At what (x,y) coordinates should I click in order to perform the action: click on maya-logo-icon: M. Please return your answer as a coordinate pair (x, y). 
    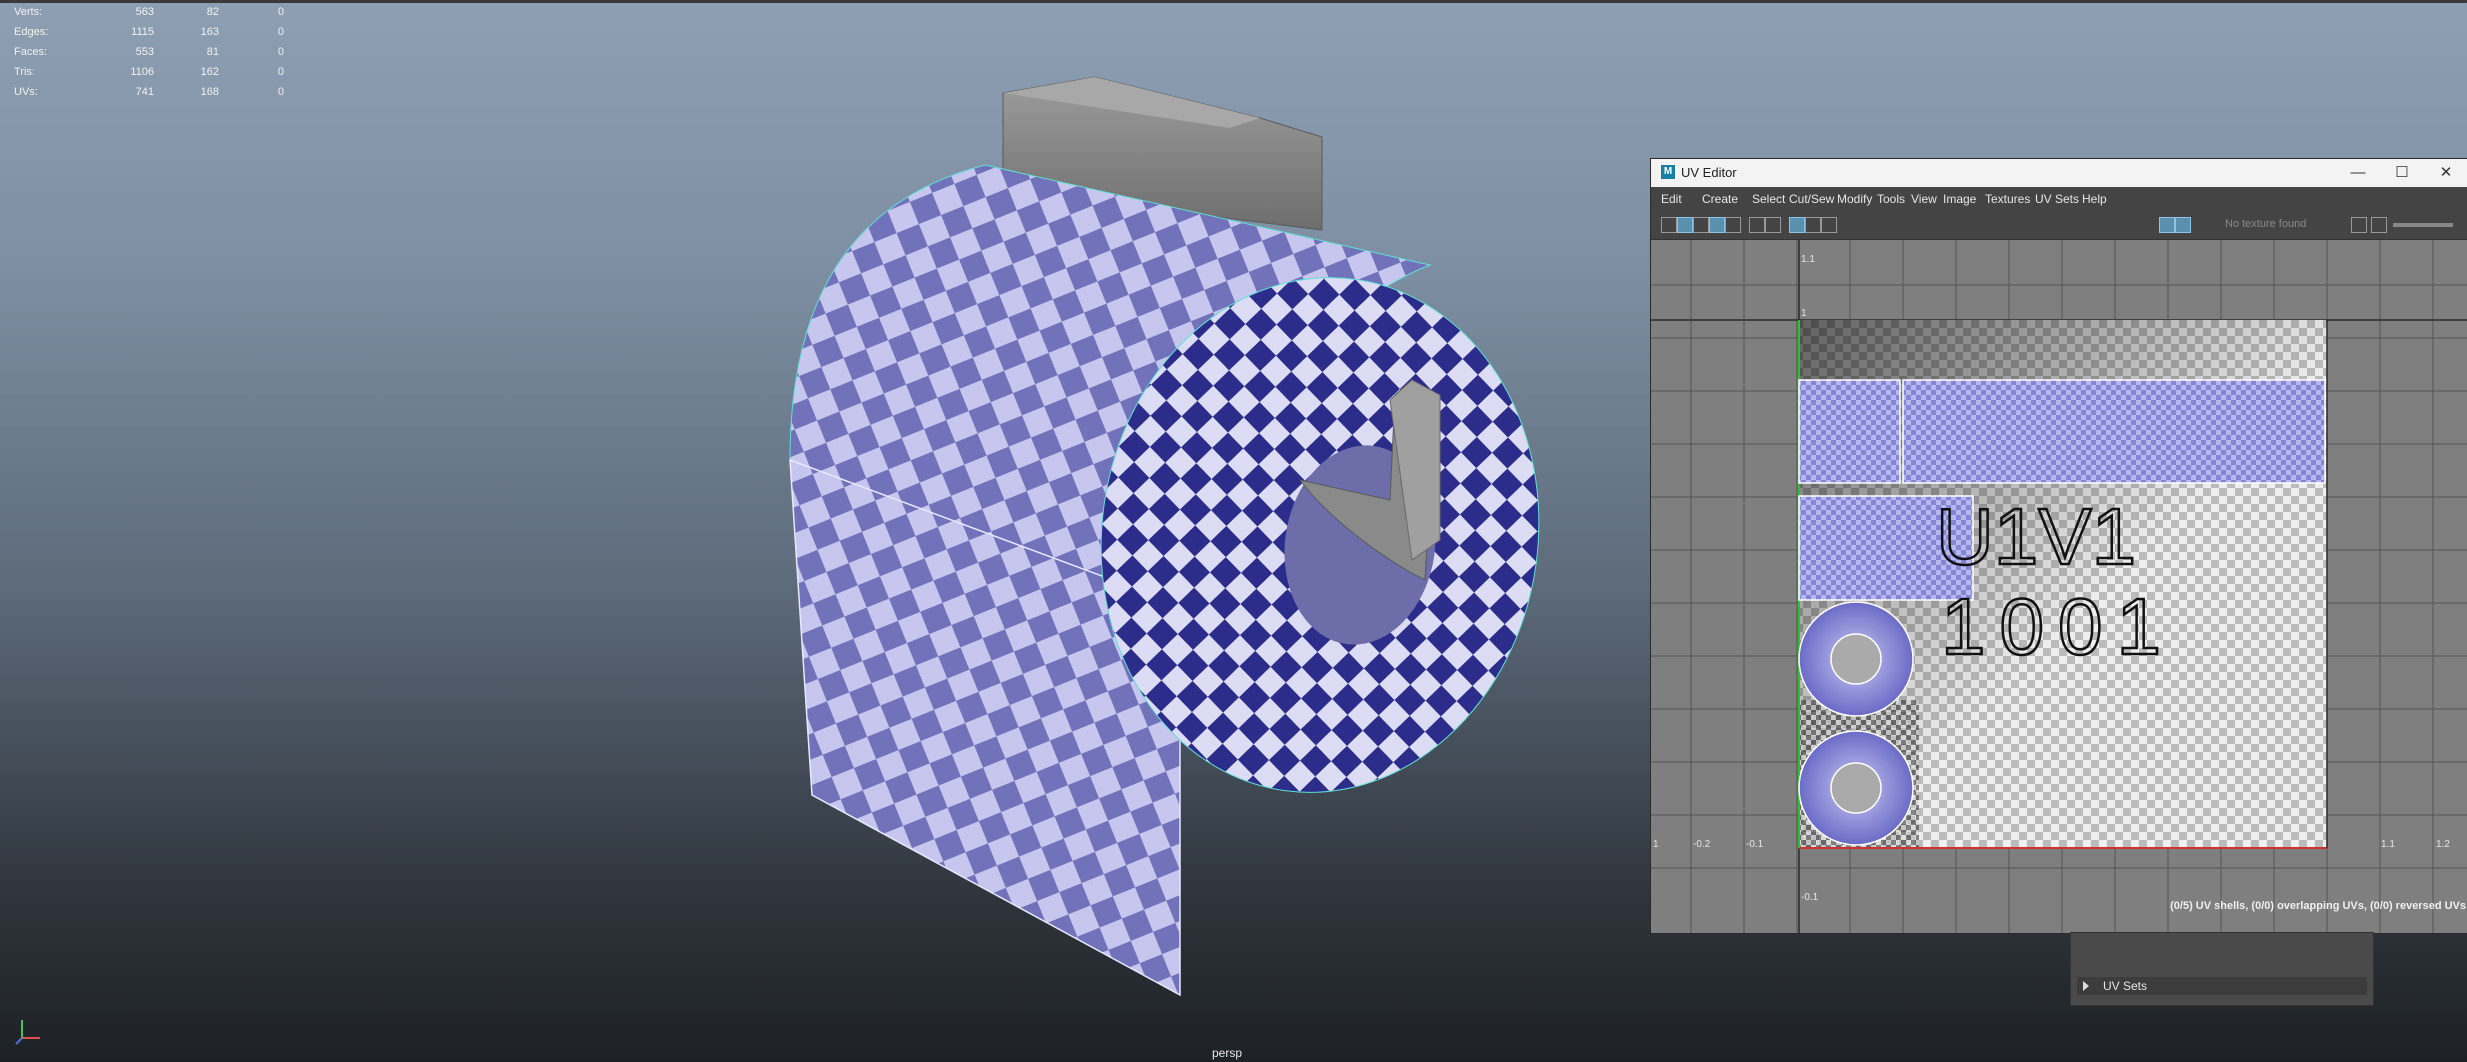
    Looking at the image, I should click on (1668, 172).